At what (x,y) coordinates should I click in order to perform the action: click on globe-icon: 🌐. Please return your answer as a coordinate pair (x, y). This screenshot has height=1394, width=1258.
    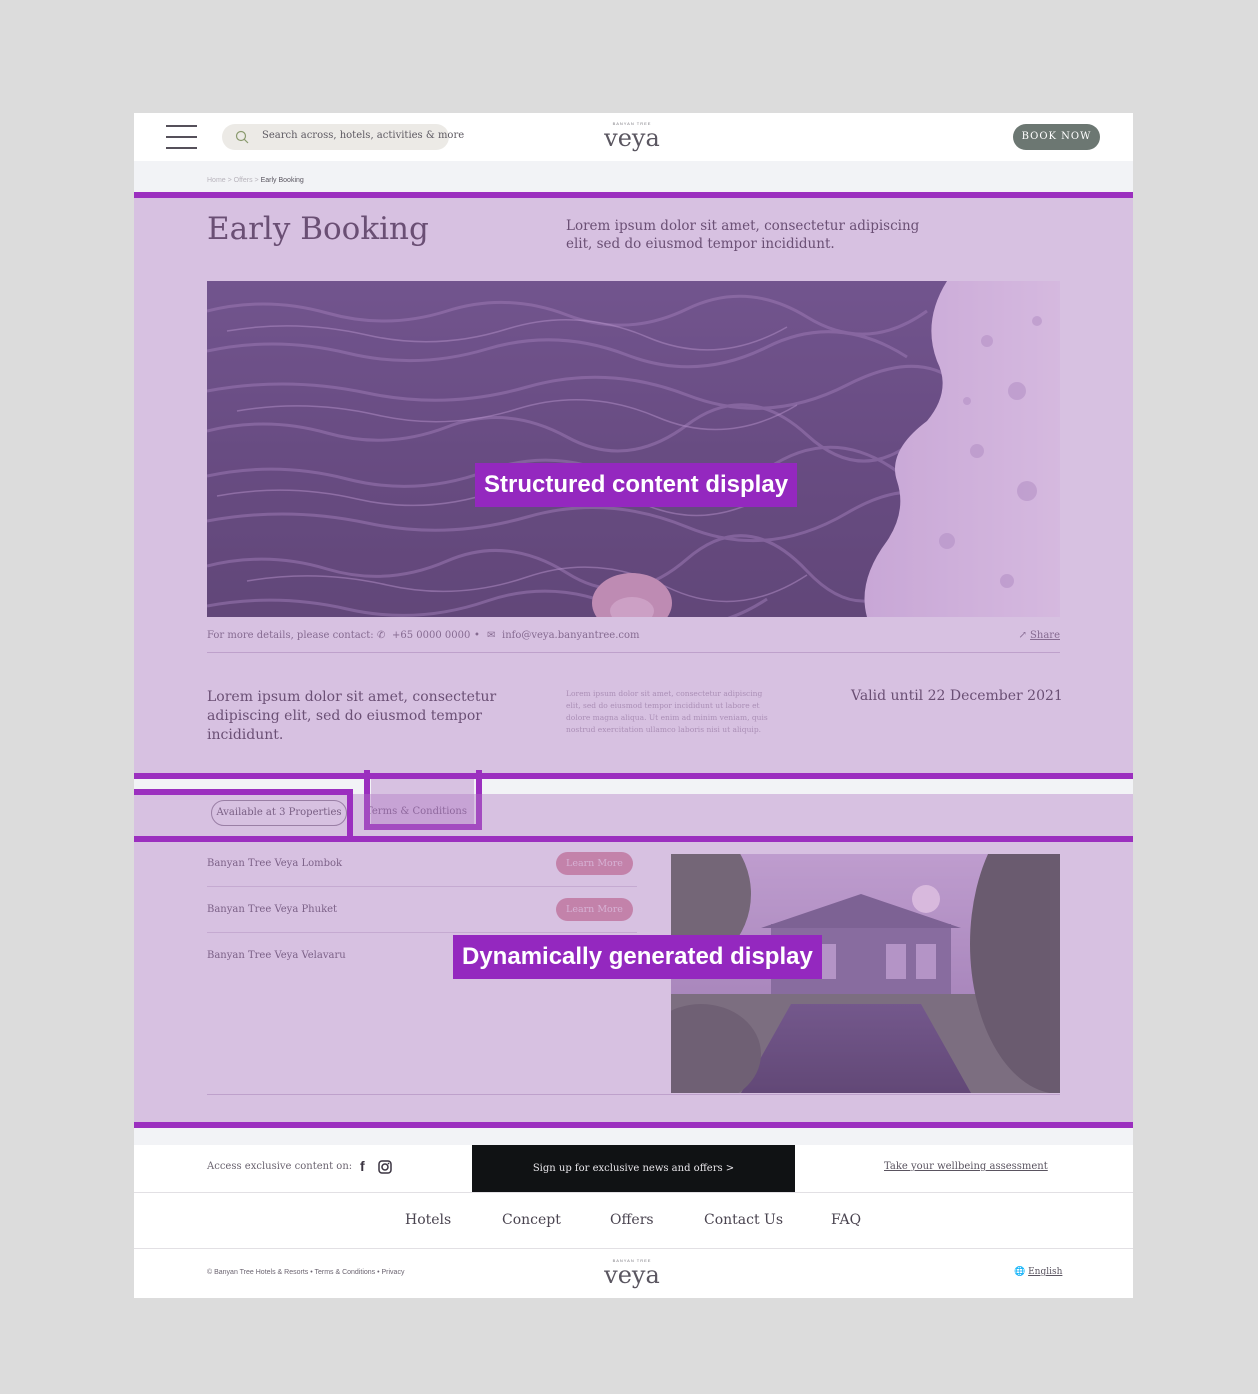
    Looking at the image, I should click on (1020, 1272).